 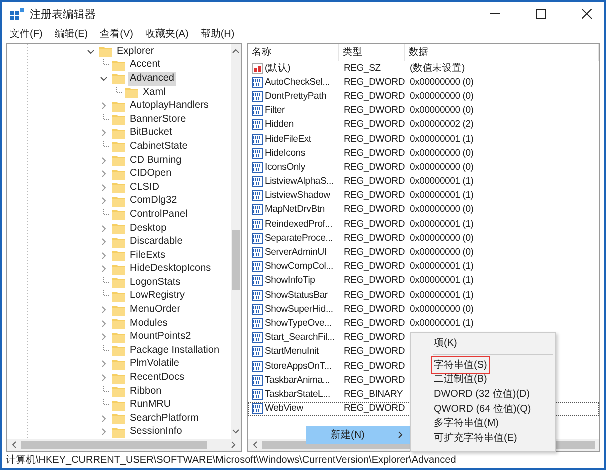 What do you see at coordinates (154, 93) in the screenshot?
I see `tree-item: Xaml` at bounding box center [154, 93].